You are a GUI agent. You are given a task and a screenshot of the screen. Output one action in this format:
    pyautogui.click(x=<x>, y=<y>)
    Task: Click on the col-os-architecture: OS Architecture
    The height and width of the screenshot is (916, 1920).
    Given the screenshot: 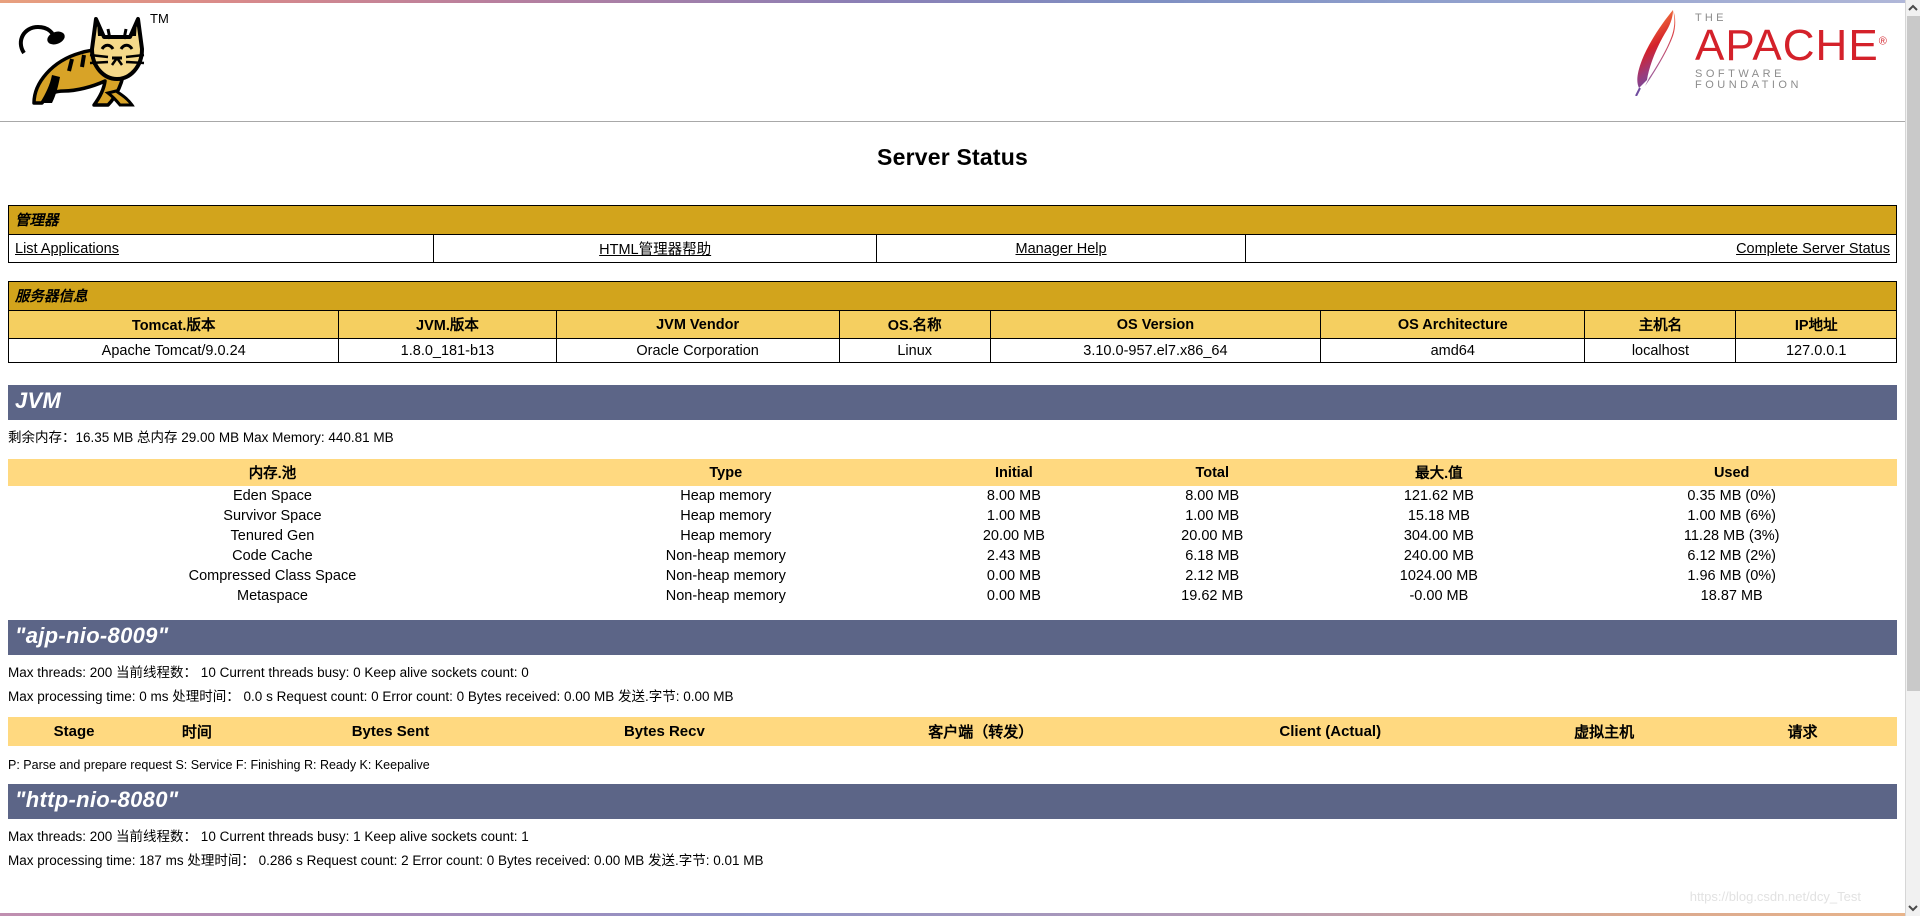 What is the action you would take?
    pyautogui.click(x=1453, y=324)
    